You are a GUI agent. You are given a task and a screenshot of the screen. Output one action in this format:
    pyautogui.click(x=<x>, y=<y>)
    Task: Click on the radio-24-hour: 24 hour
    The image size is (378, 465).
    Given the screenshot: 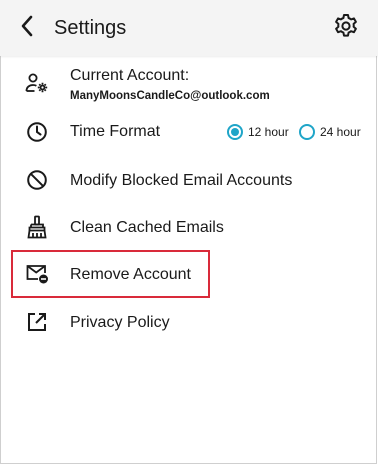 What is the action you would take?
    pyautogui.click(x=330, y=132)
    